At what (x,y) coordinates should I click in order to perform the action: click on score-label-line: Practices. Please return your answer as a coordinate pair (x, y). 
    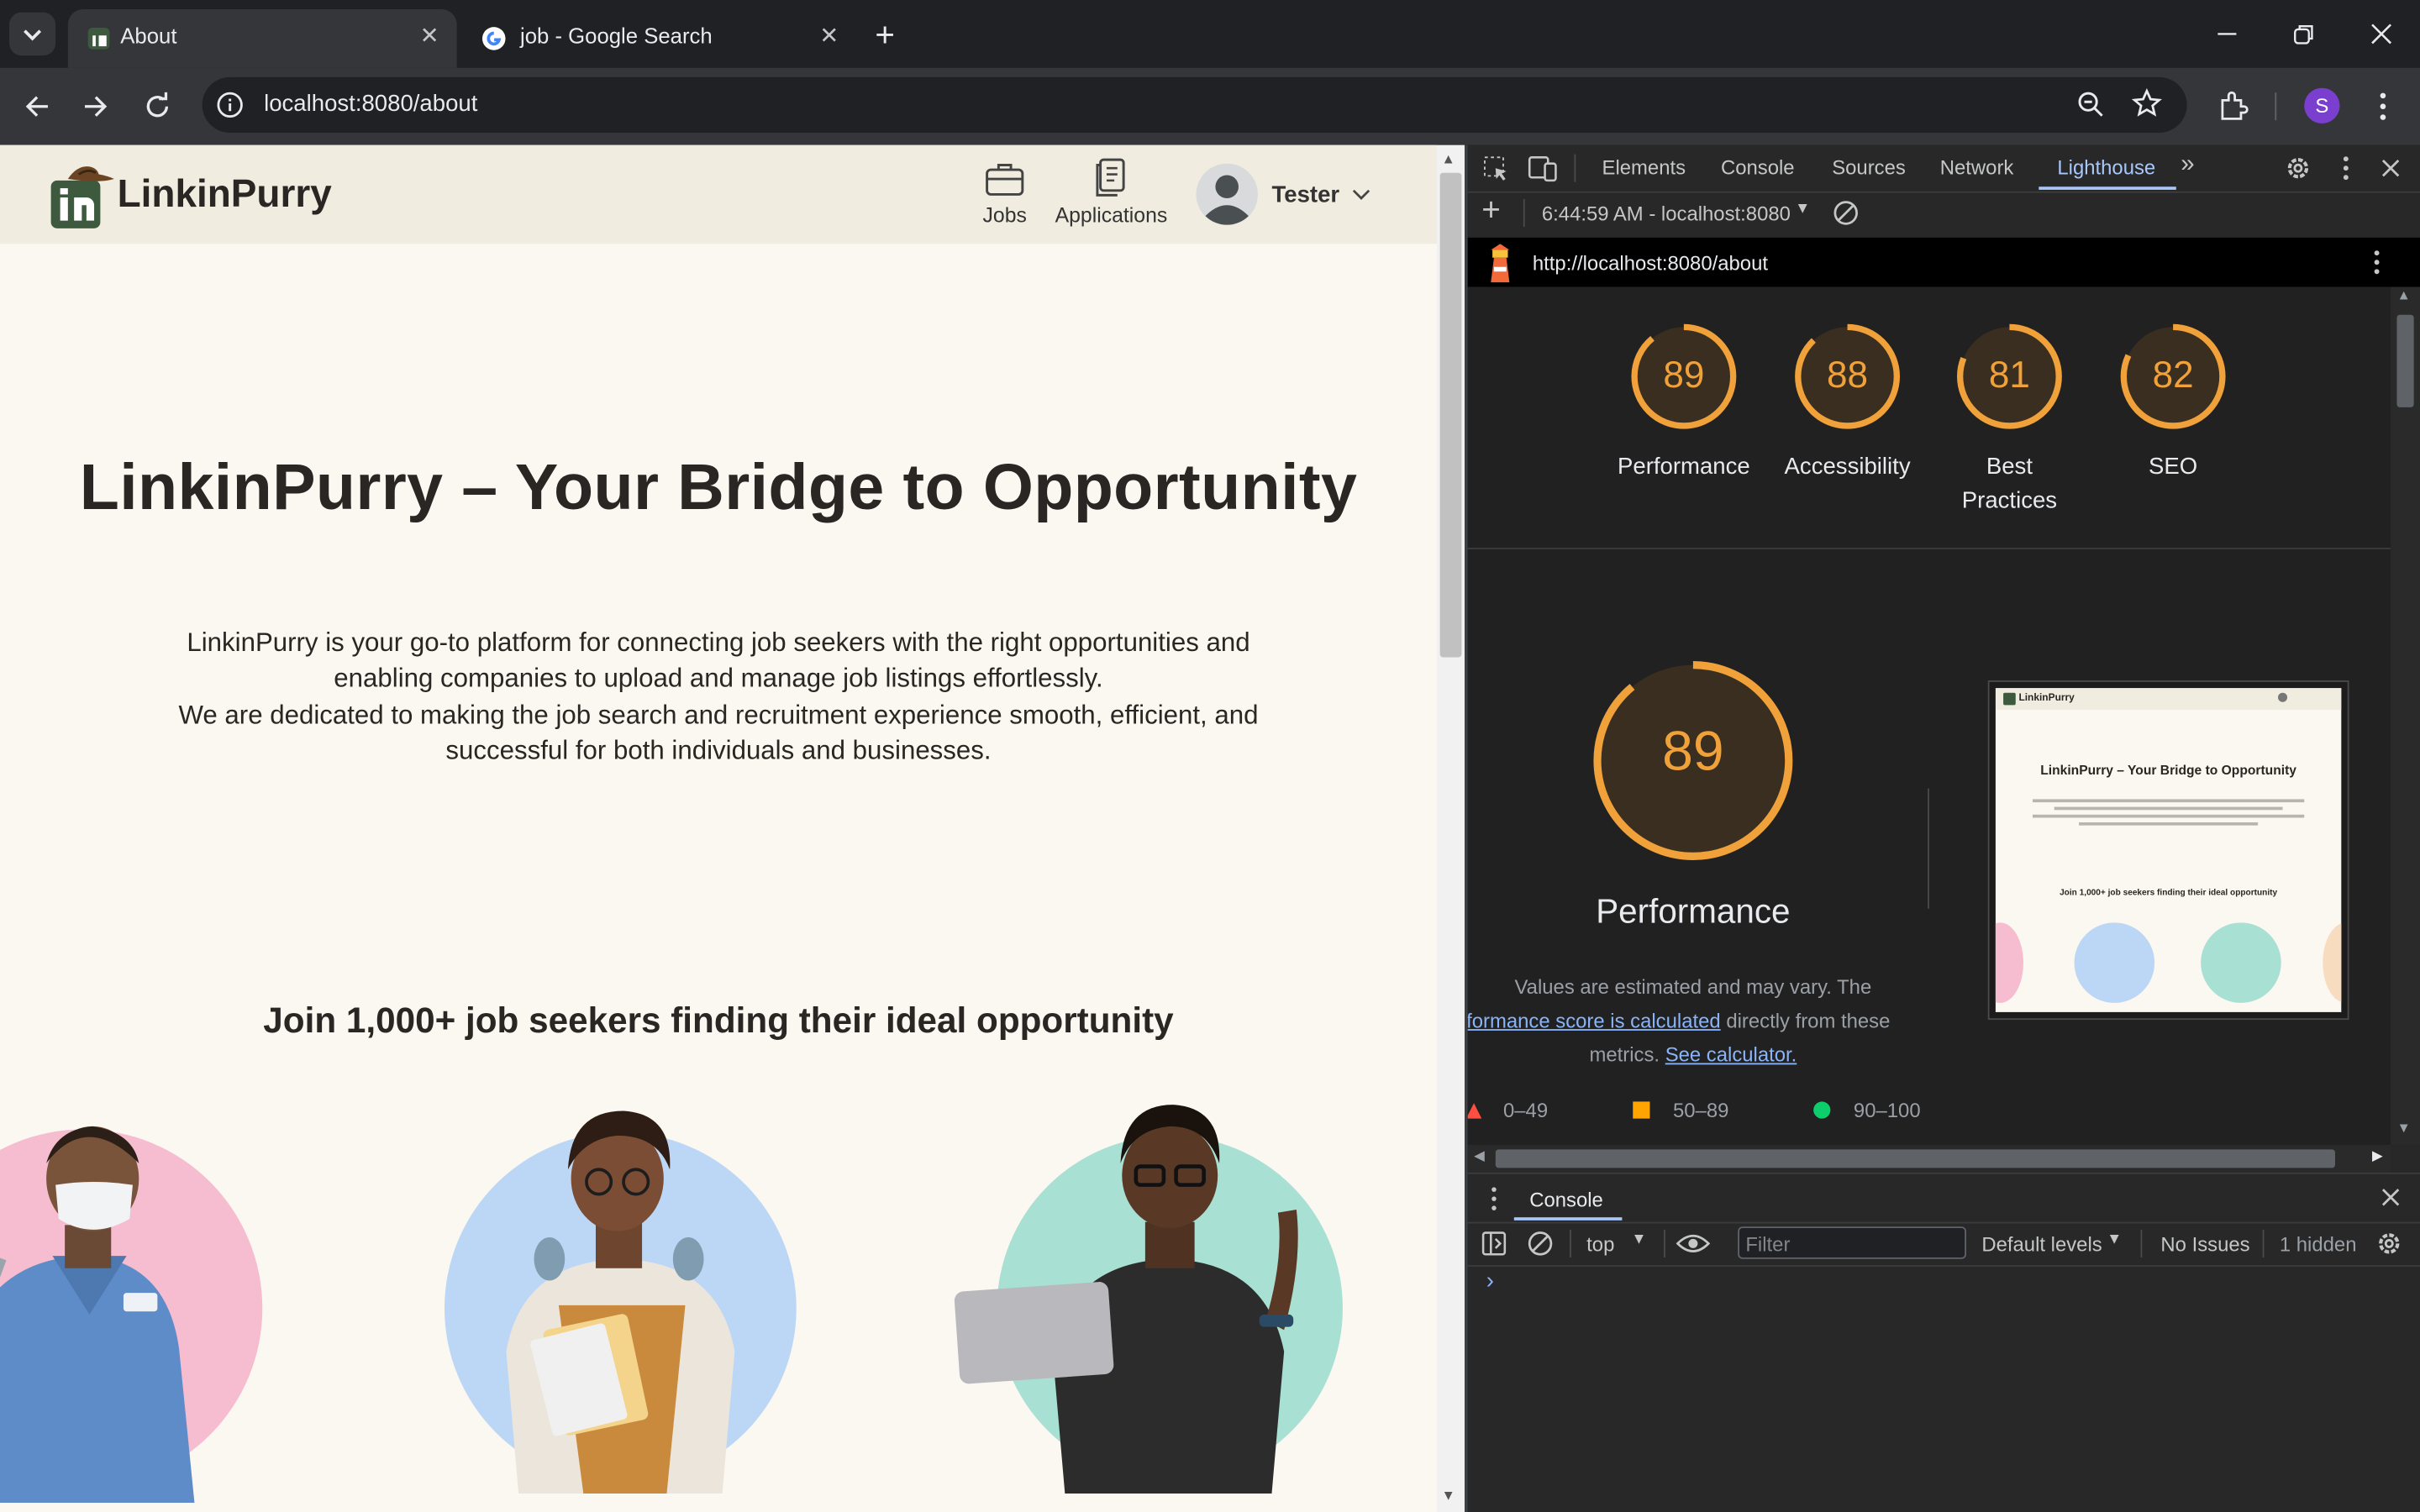
    Looking at the image, I should click on (2009, 500).